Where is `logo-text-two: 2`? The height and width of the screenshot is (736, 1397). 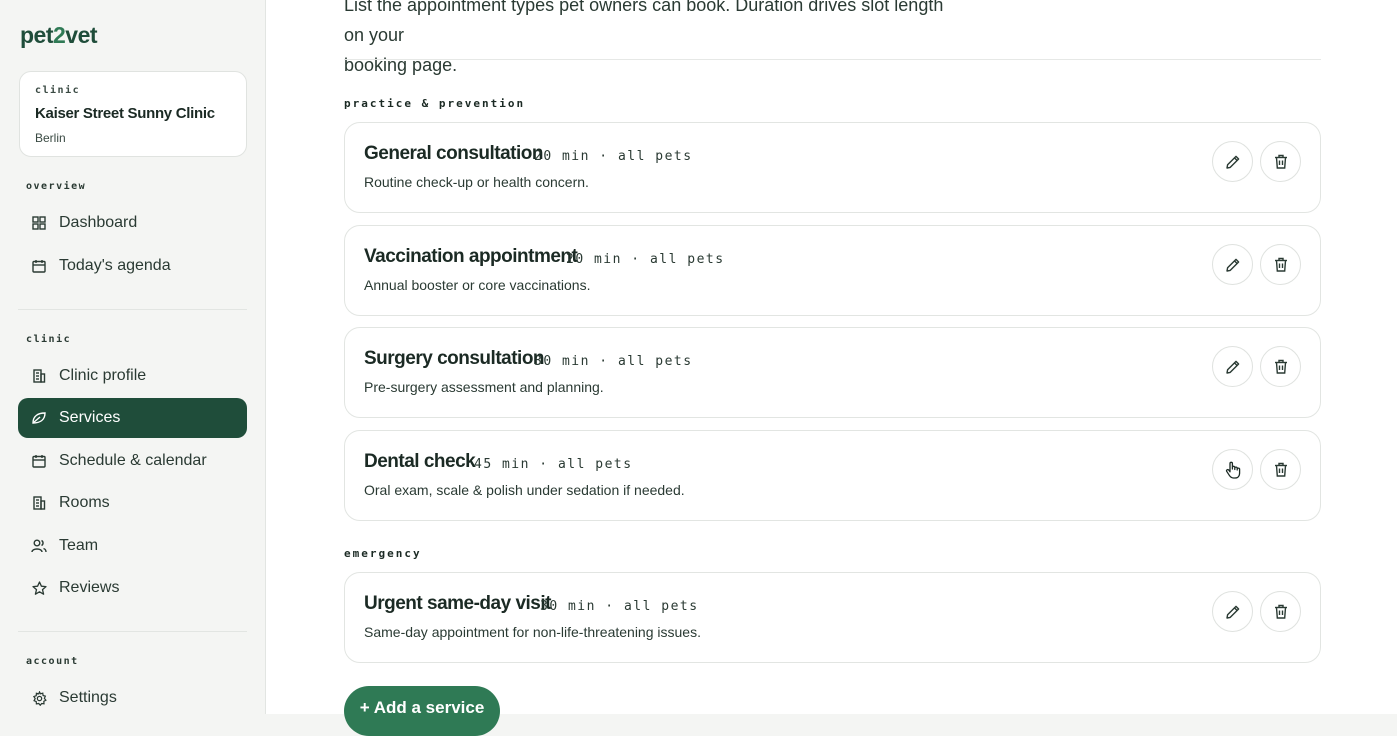
logo-text-two: 2 is located at coordinates (59, 35).